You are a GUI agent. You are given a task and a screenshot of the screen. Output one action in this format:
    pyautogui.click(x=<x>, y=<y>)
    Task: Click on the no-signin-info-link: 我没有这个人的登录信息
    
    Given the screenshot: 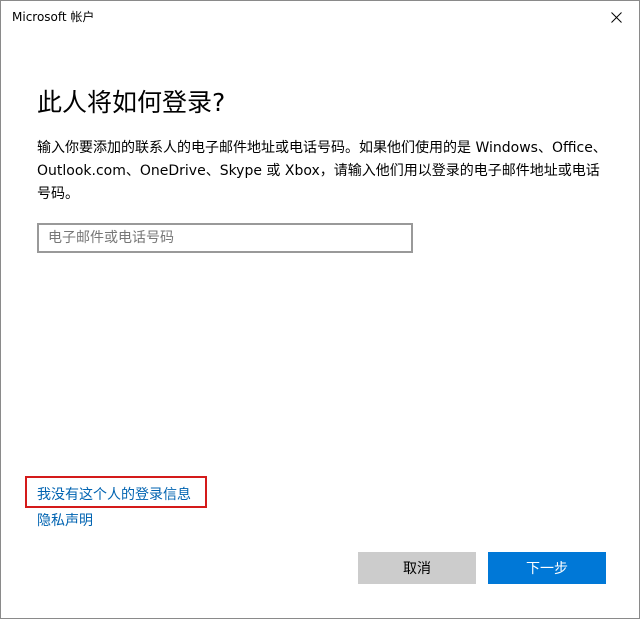 What is the action you would take?
    pyautogui.click(x=114, y=494)
    